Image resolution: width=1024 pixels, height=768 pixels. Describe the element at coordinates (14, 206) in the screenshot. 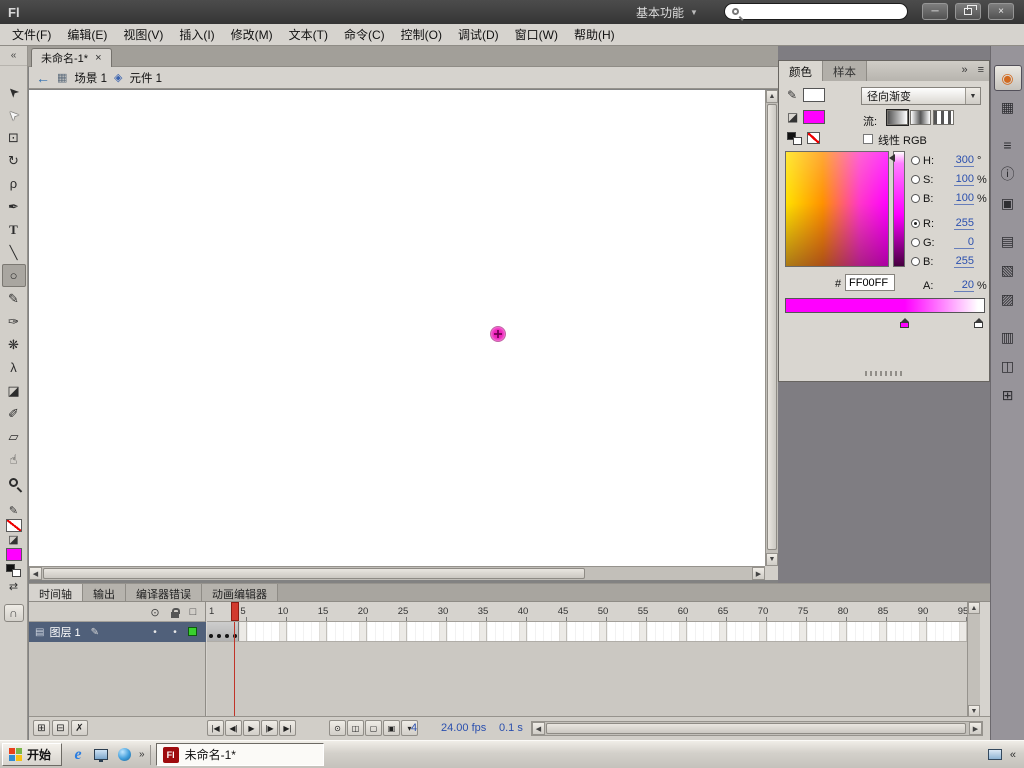

I see `pen-tool: ✒` at that location.